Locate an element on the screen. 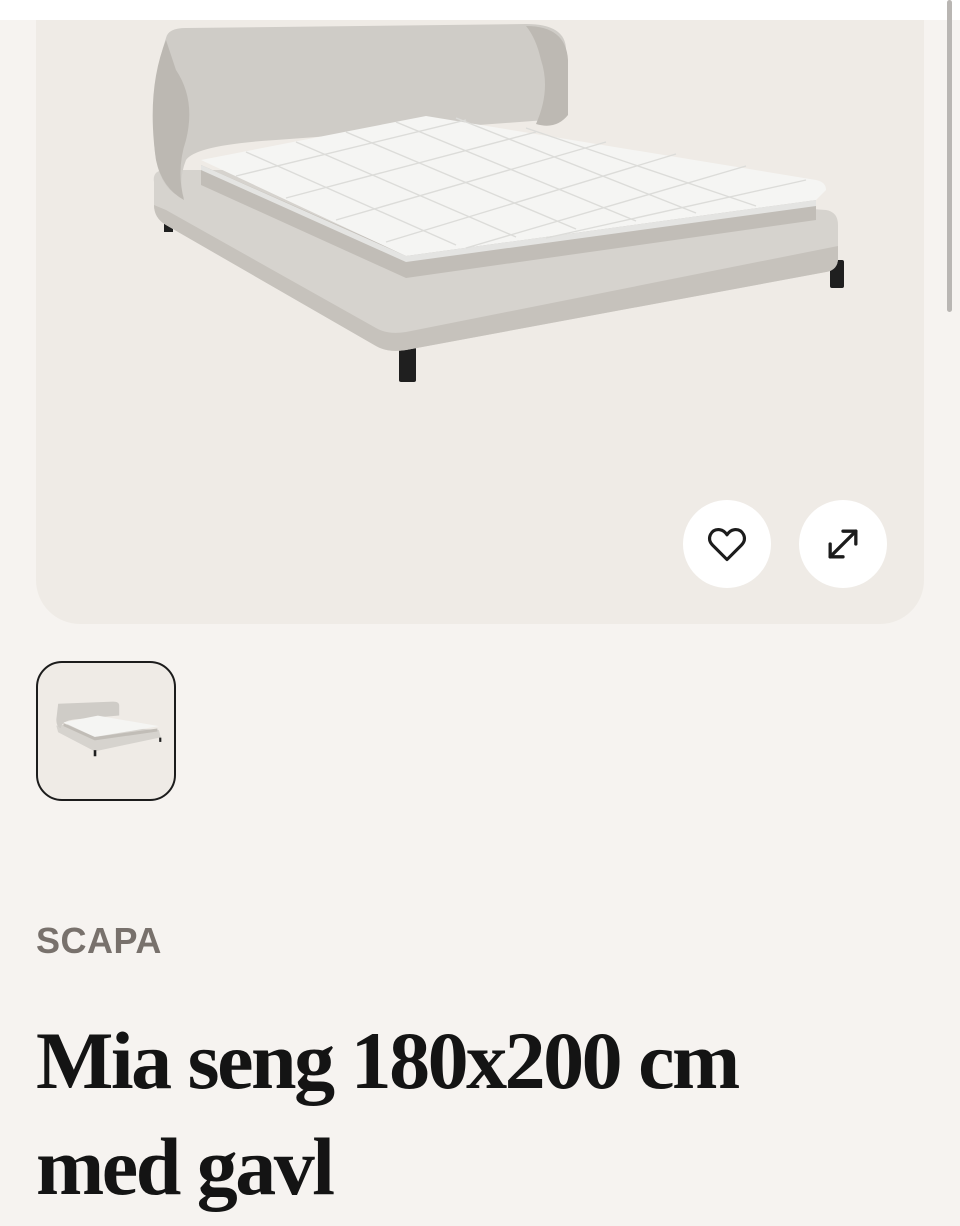 This screenshot has width=960, height=1226. expand-button is located at coordinates (843, 544).